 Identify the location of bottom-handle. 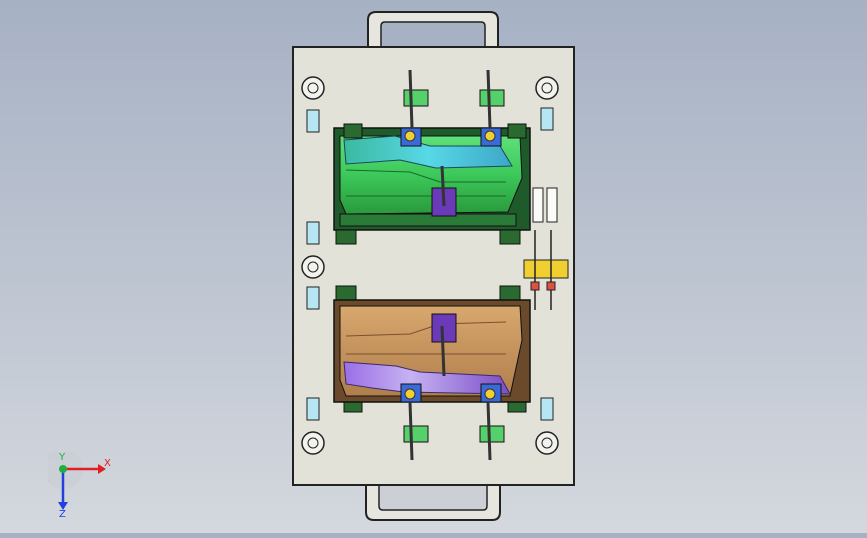
(433, 503).